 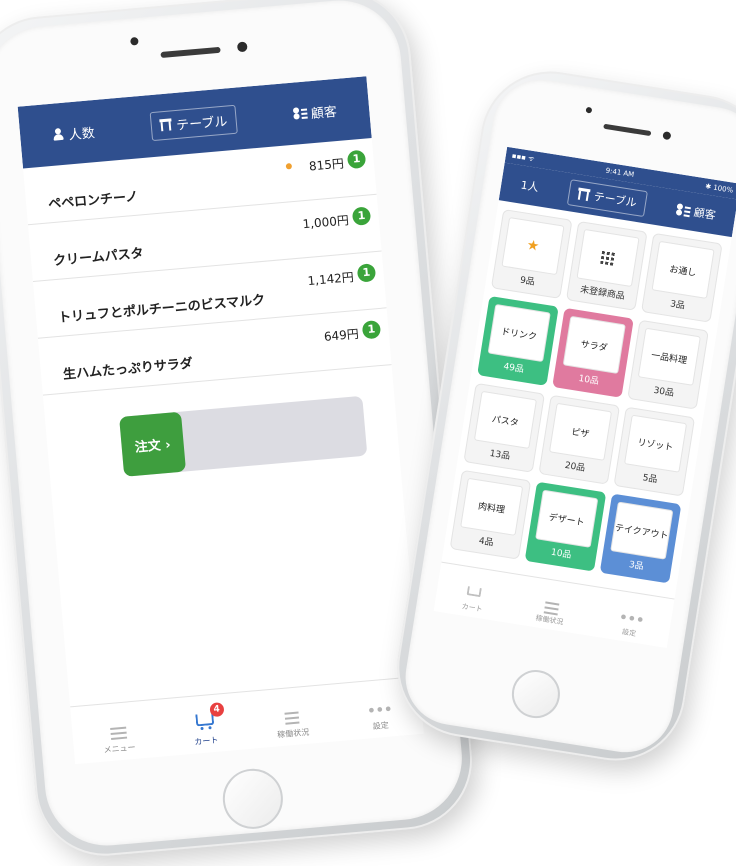 What do you see at coordinates (642, 530) in the screenshot?
I see `category-name: テイクアウト` at bounding box center [642, 530].